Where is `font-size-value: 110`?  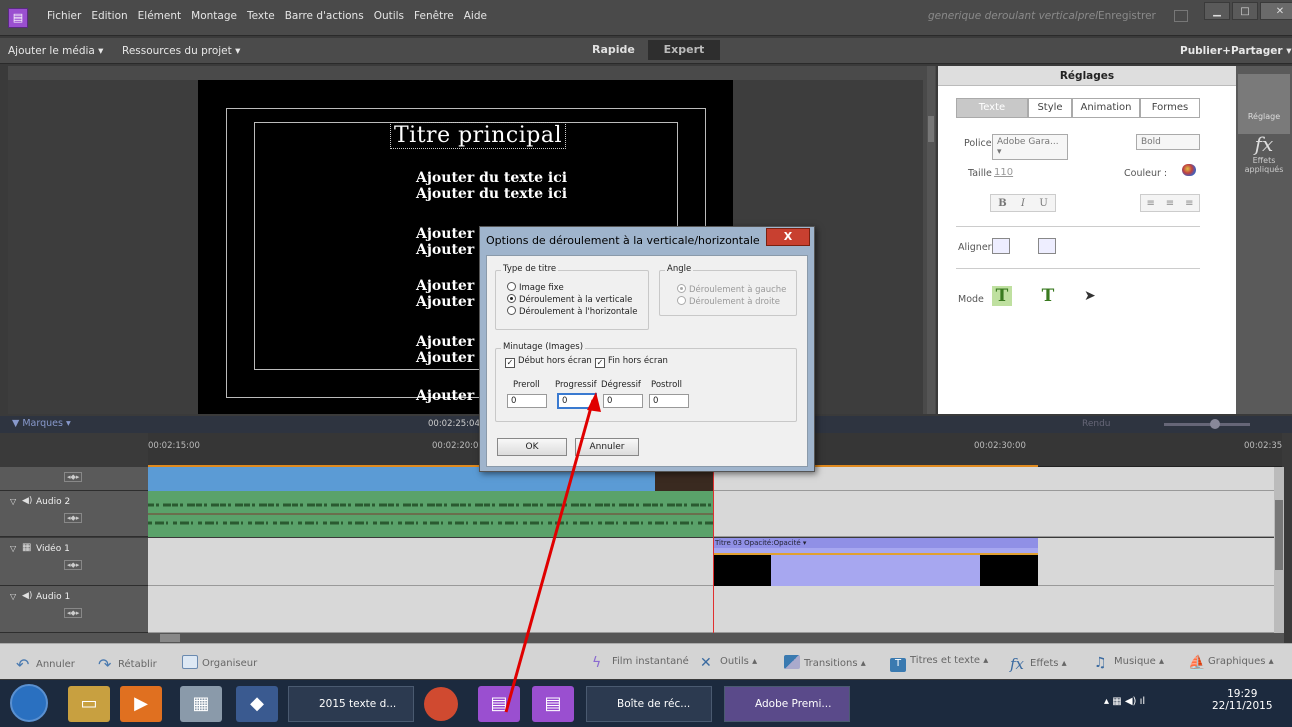 font-size-value: 110 is located at coordinates (1003, 172).